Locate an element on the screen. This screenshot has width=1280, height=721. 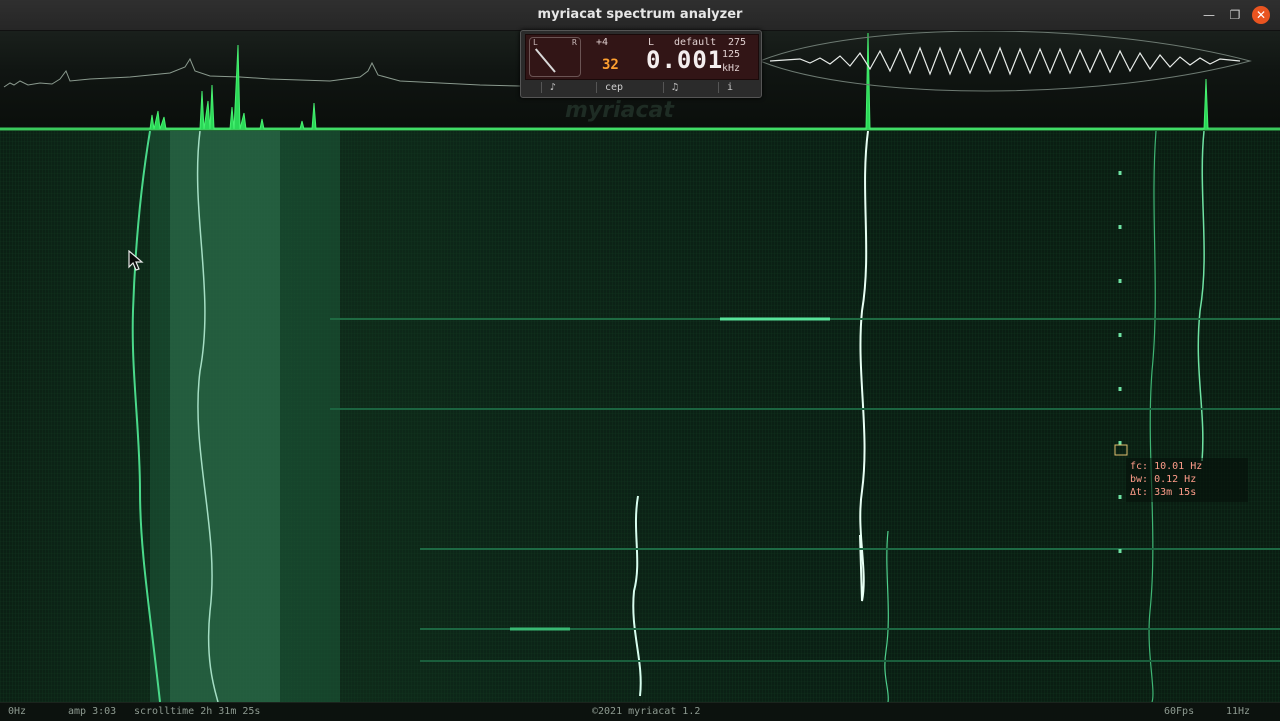
tooltip-fc: fc: 10.01 Hz is located at coordinates (1166, 466).